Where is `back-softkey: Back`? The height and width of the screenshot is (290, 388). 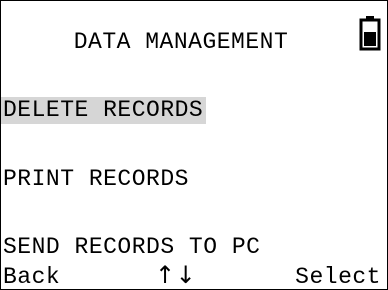
back-softkey: Back is located at coordinates (31, 277).